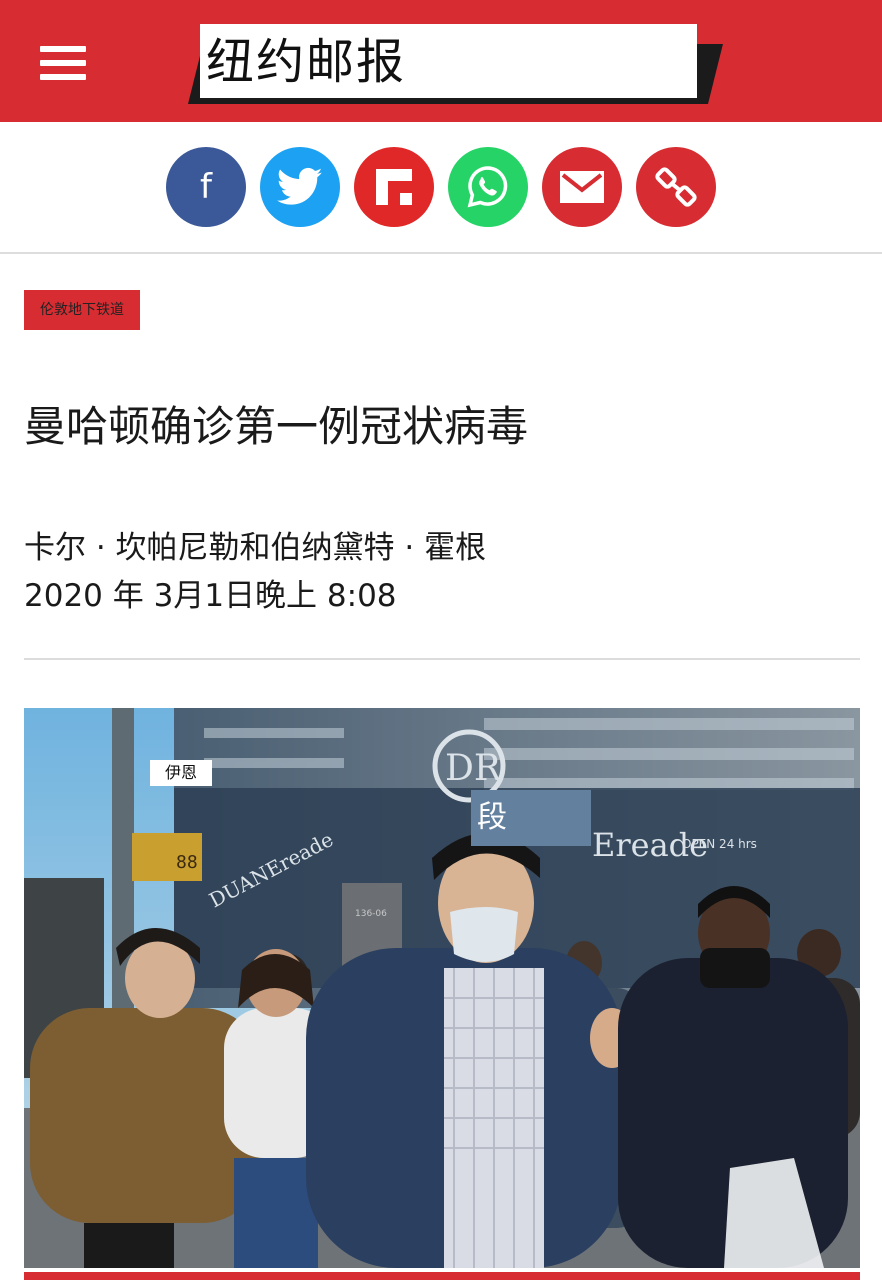 The image size is (882, 1280). I want to click on store-logo-text: DR, so click(473, 768).